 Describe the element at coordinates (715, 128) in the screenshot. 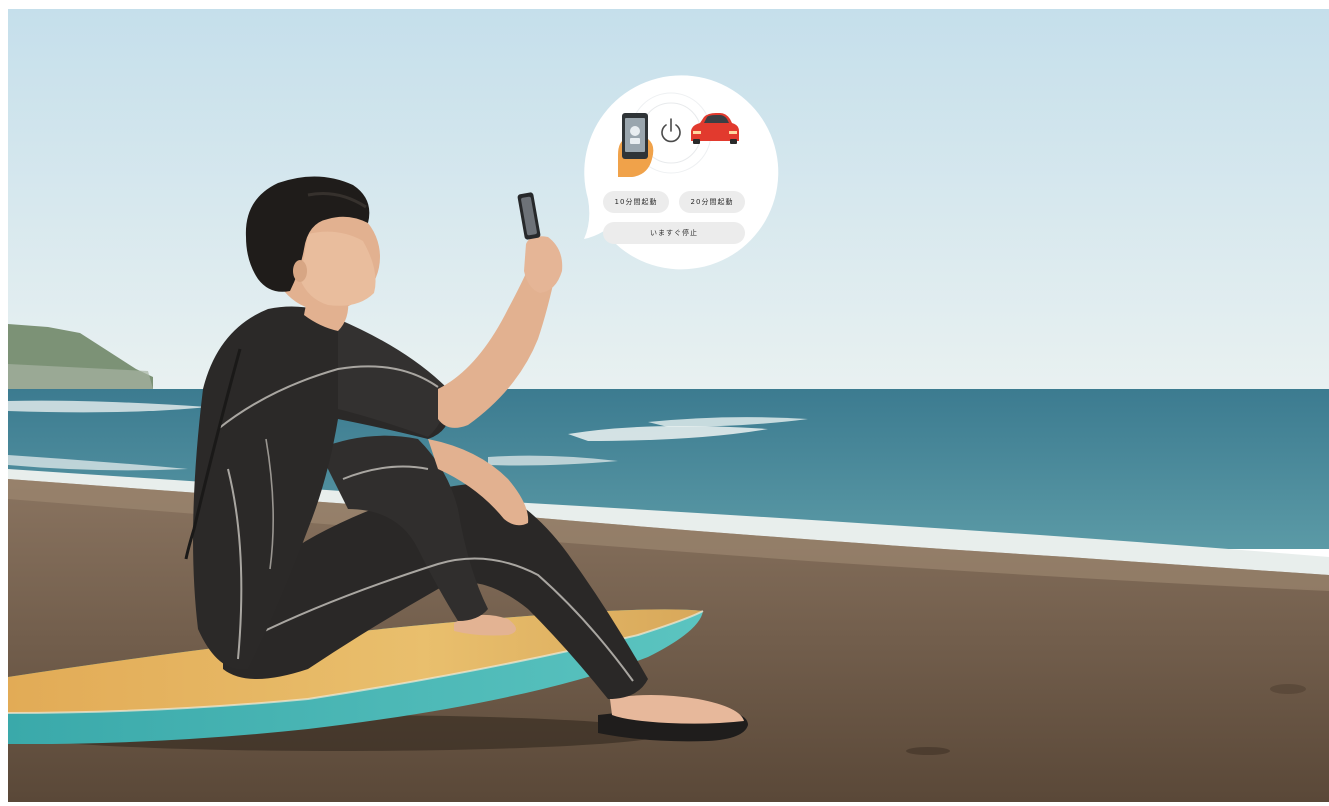

I see `car-icon` at that location.